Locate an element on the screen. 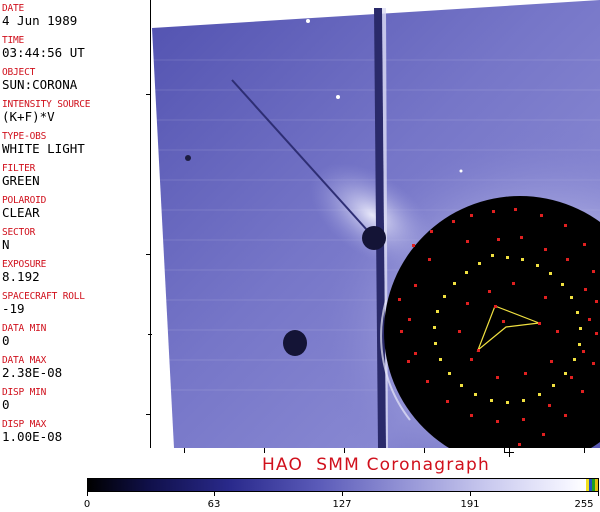 The image size is (600, 512). dark-spot is located at coordinates (295, 343).